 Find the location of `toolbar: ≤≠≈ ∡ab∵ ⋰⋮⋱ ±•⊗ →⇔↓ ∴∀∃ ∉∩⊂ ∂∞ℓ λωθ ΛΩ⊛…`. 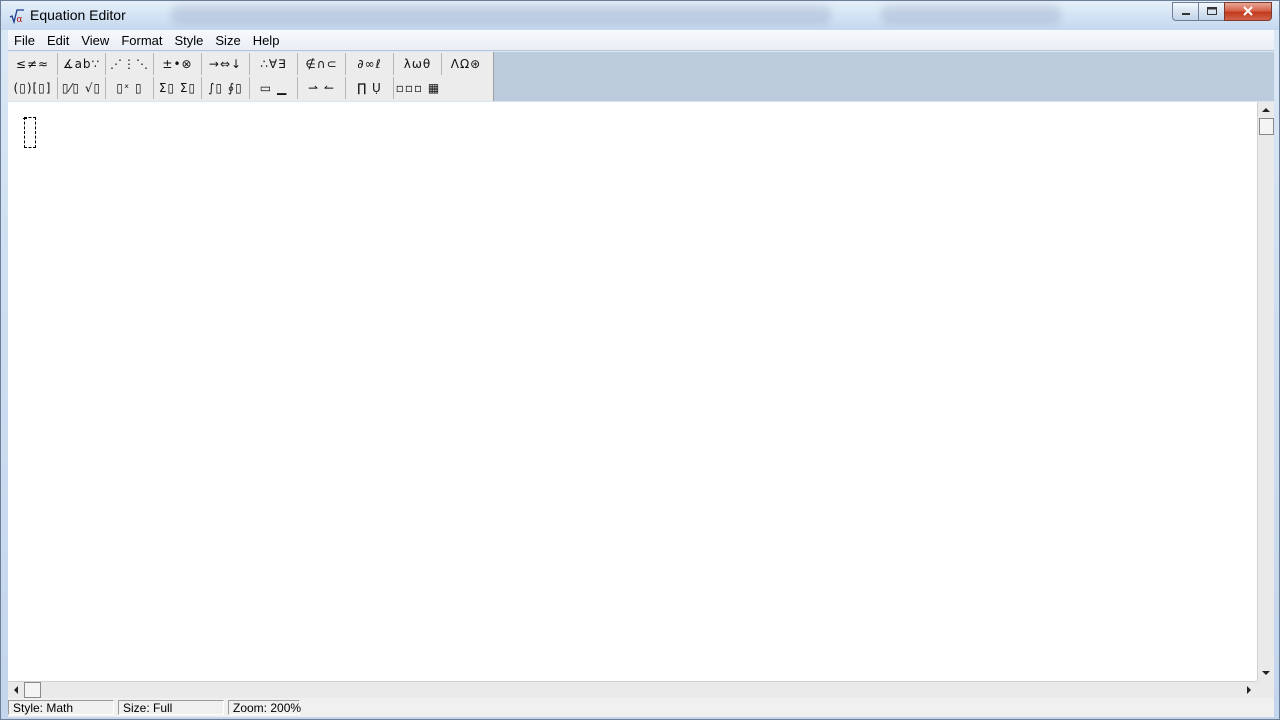

toolbar: ≤≠≈ ∡ab∵ ⋰⋮⋱ ±•⊗ →⇔↓ ∴∀∃ ∉∩⊂ ∂∞ℓ λωθ ΛΩ⊛… is located at coordinates (641, 76).